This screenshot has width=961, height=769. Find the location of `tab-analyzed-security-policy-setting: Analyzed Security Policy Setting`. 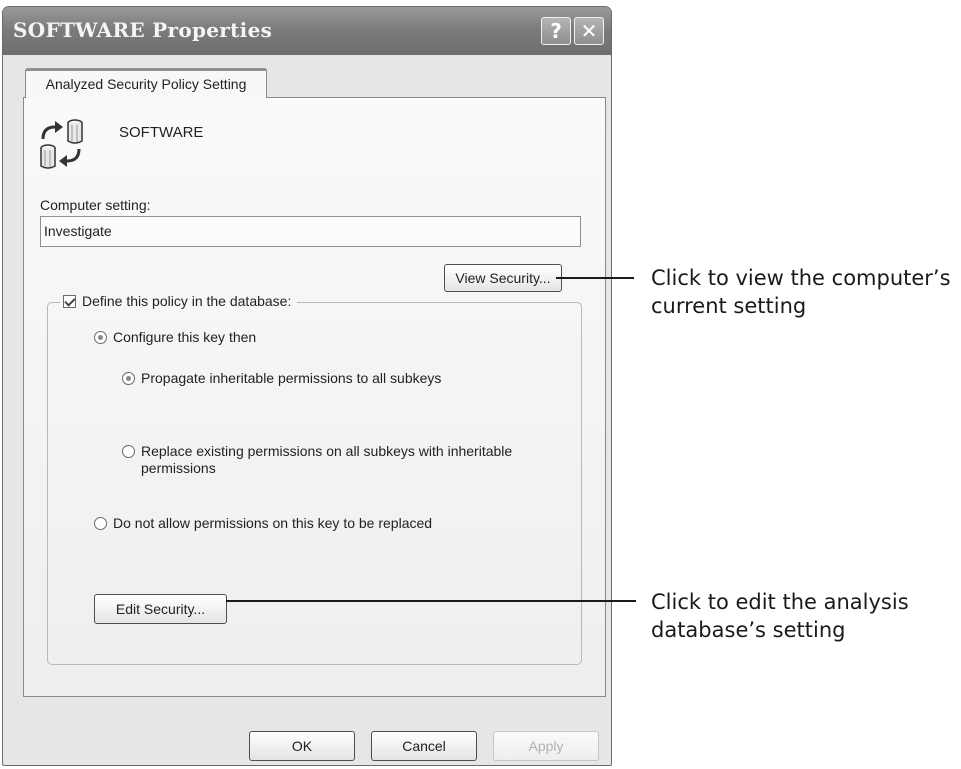

tab-analyzed-security-policy-setting: Analyzed Security Policy Setting is located at coordinates (146, 83).